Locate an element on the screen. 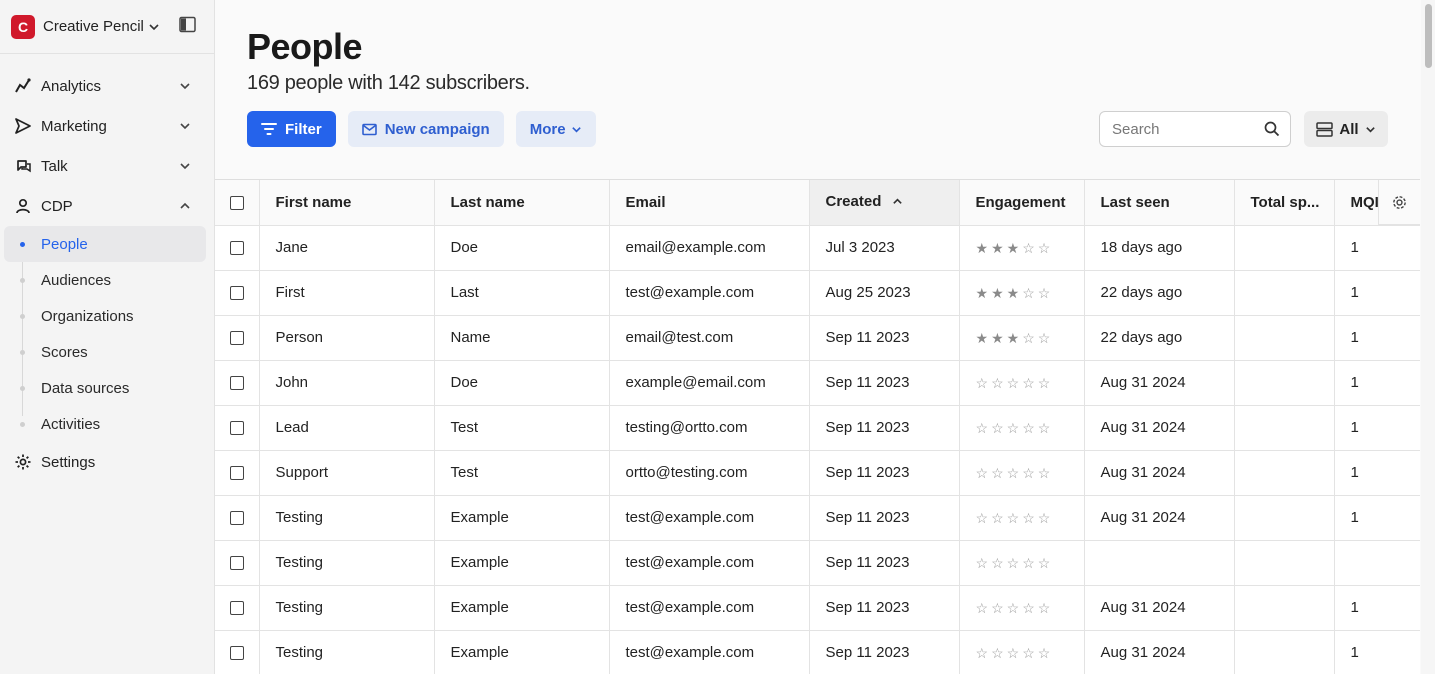 The width and height of the screenshot is (1435, 674). nav-settings: Settings is located at coordinates (107, 462).